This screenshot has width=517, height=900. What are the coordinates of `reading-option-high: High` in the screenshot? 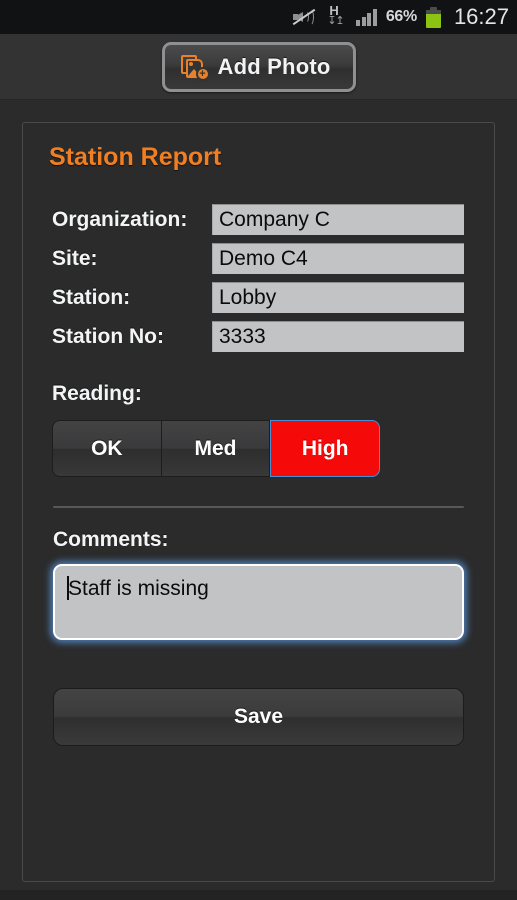 It's located at (325, 448).